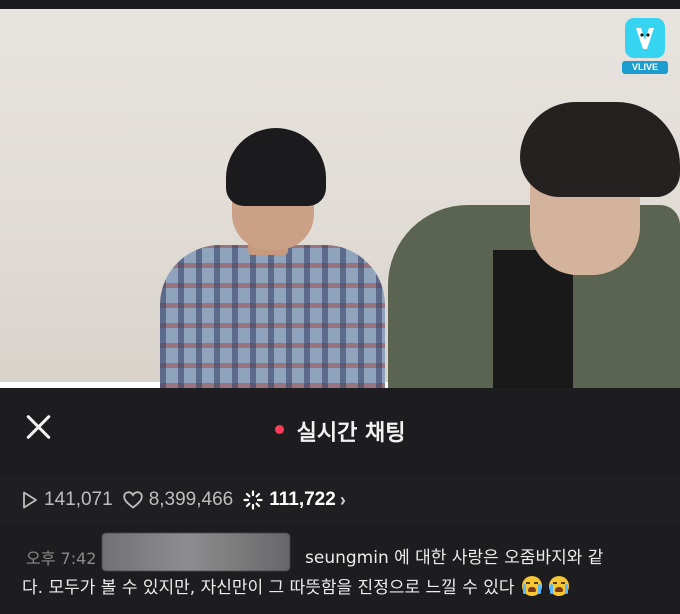  I want to click on vlive-logo: VLIVE, so click(645, 47).